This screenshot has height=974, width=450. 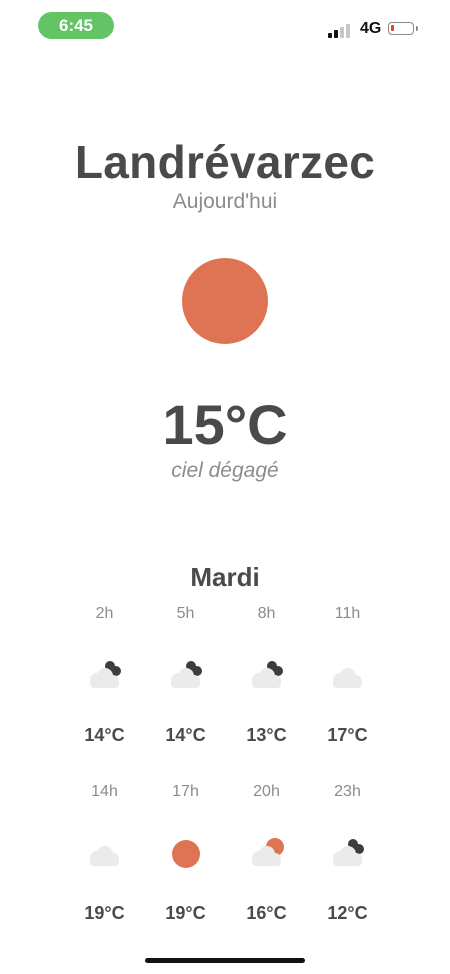 What do you see at coordinates (225, 424) in the screenshot?
I see `current-temperature: 15°C` at bounding box center [225, 424].